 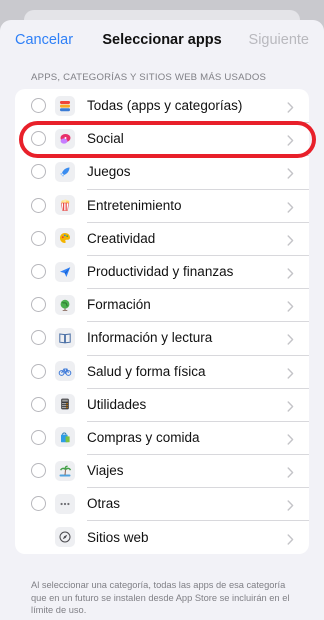 I want to click on compass-icon, so click(x=65, y=537).